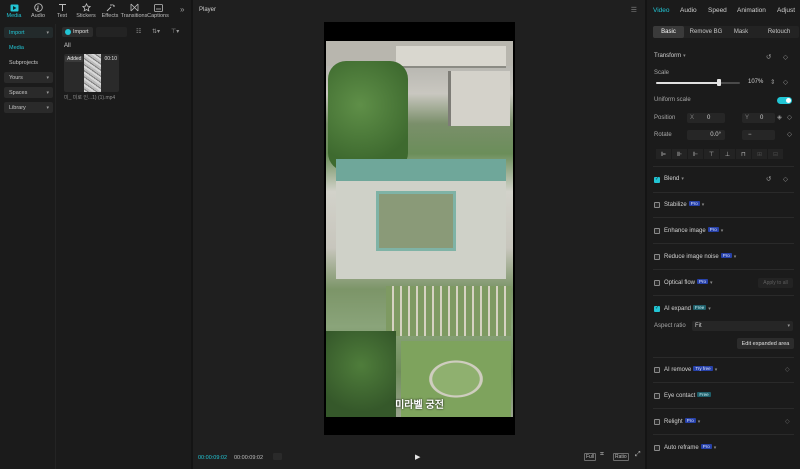 This screenshot has width=800, height=469. Describe the element at coordinates (657, 396) in the screenshot. I see `eye-contact-checkbox` at that location.